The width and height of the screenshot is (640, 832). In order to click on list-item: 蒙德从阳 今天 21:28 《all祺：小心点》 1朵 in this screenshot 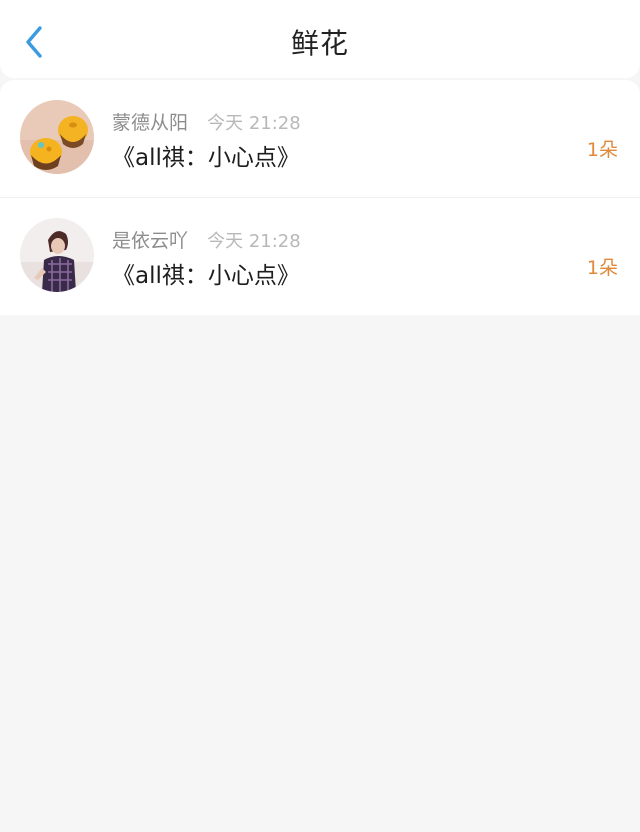, I will do `click(320, 139)`.